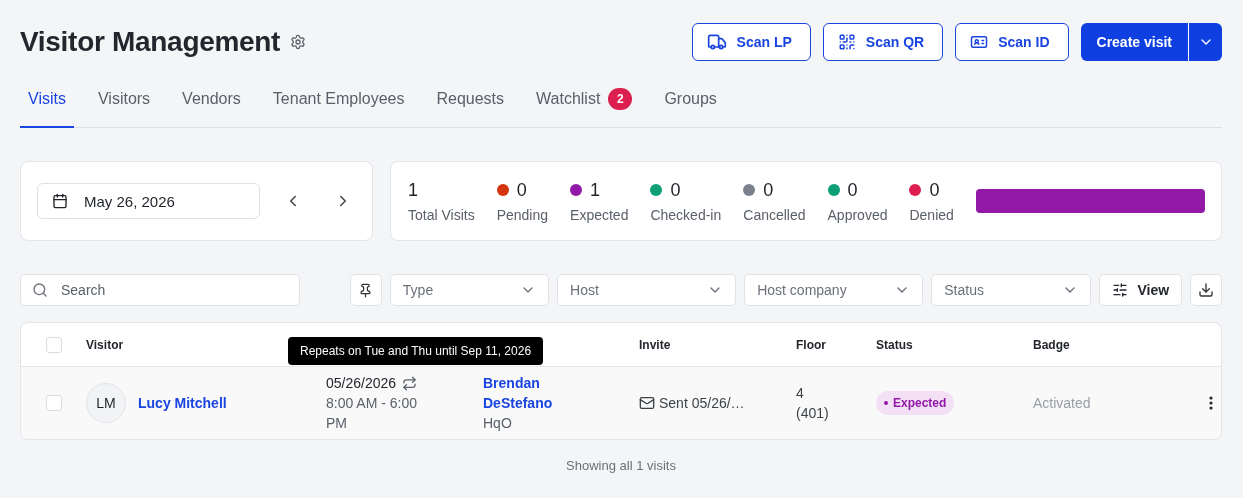 Image resolution: width=1243 pixels, height=498 pixels. I want to click on tab-label: Tenant Employees, so click(338, 99).